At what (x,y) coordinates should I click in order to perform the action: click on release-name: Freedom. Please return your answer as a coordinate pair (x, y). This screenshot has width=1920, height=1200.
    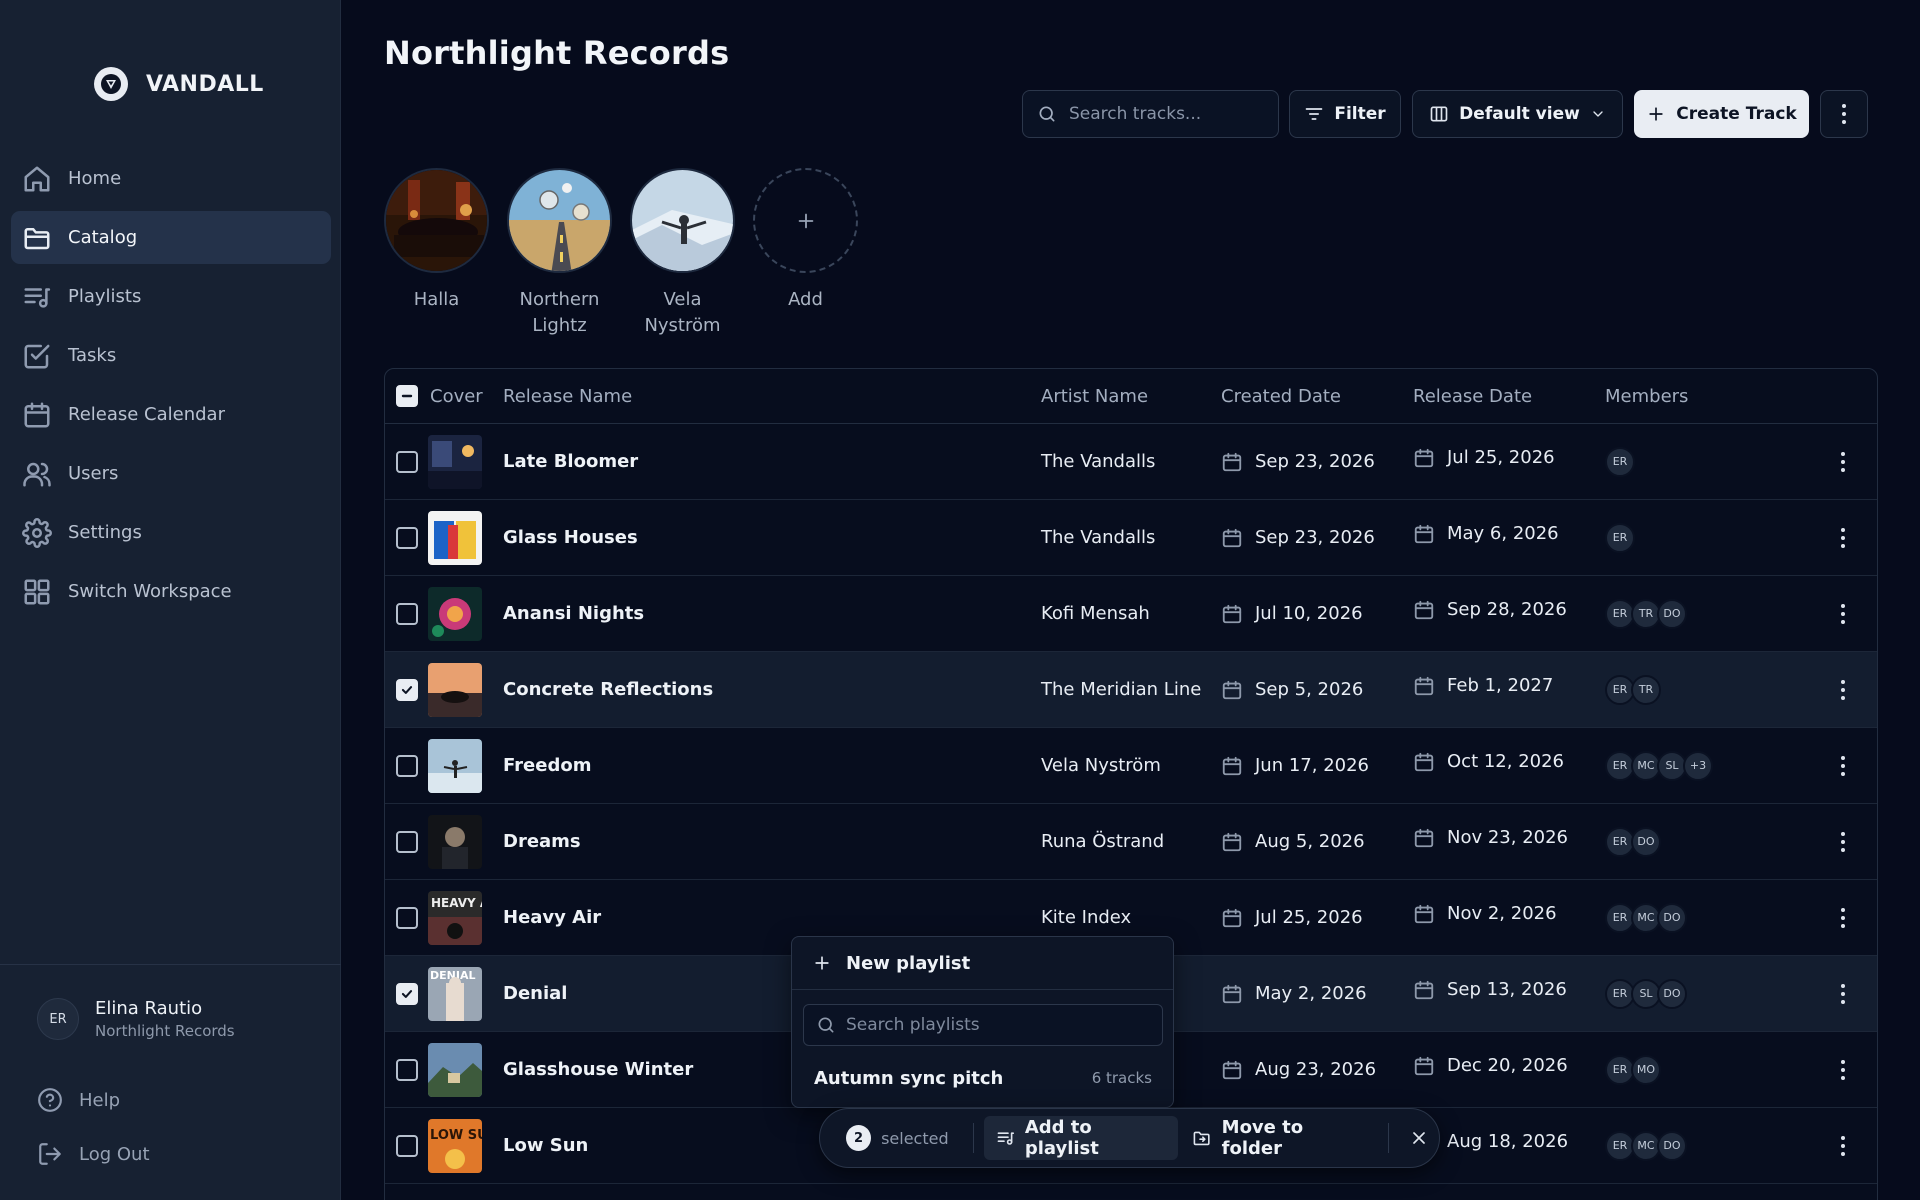
    Looking at the image, I should click on (547, 765).